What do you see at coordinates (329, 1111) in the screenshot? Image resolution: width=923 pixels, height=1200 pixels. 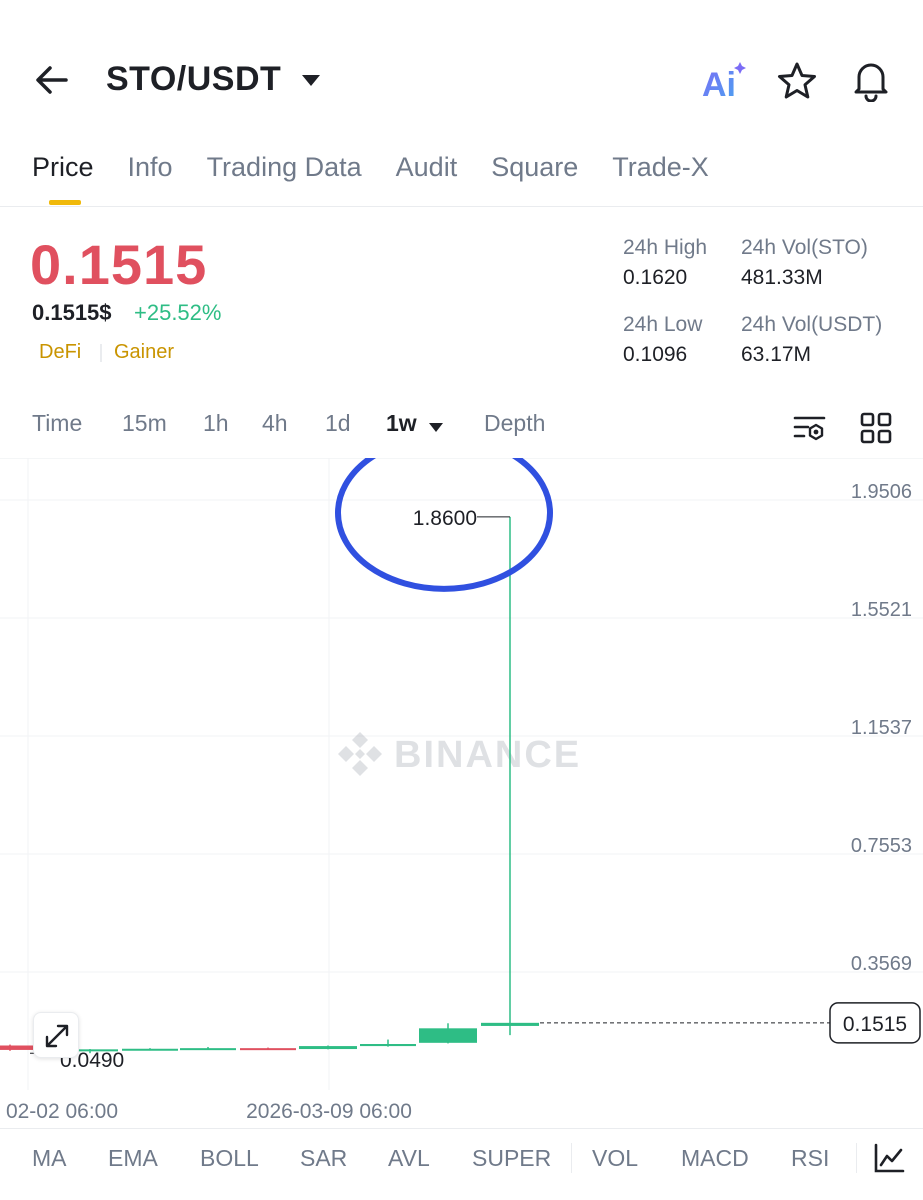 I see `x-tick-label: 2026-03-09 06:00` at bounding box center [329, 1111].